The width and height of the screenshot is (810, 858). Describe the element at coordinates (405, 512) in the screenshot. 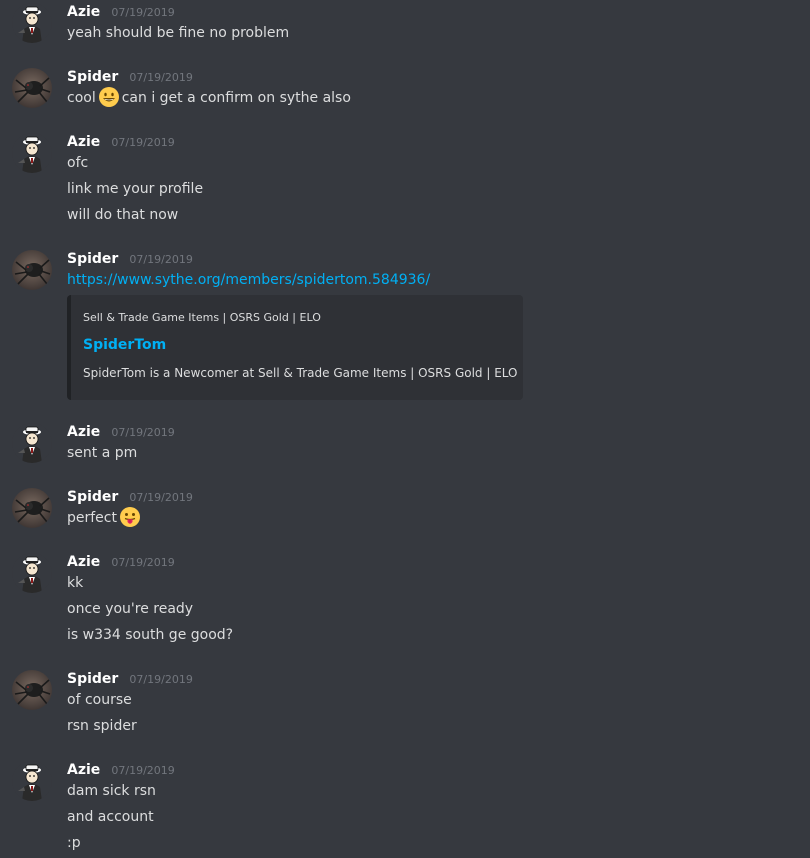

I see `message-group: Spider 07/19/2019 perfect` at that location.